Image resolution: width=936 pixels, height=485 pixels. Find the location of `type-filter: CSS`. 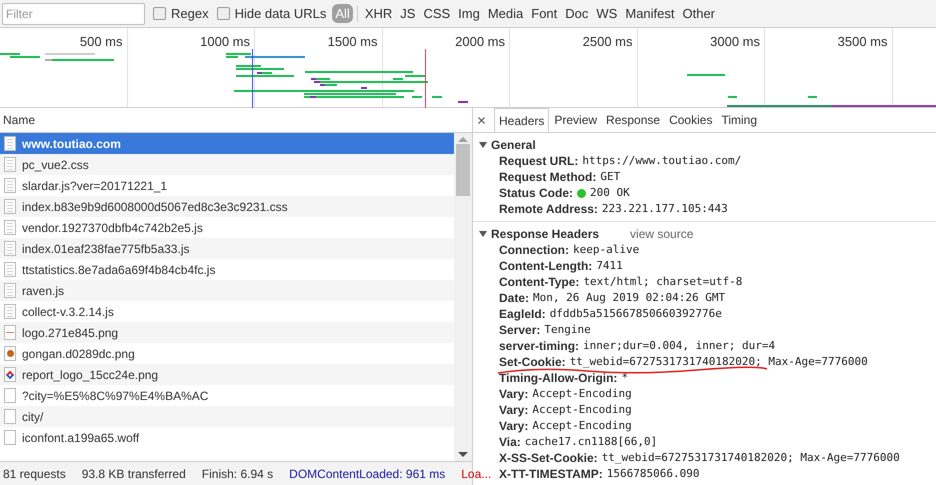

type-filter: CSS is located at coordinates (437, 13).